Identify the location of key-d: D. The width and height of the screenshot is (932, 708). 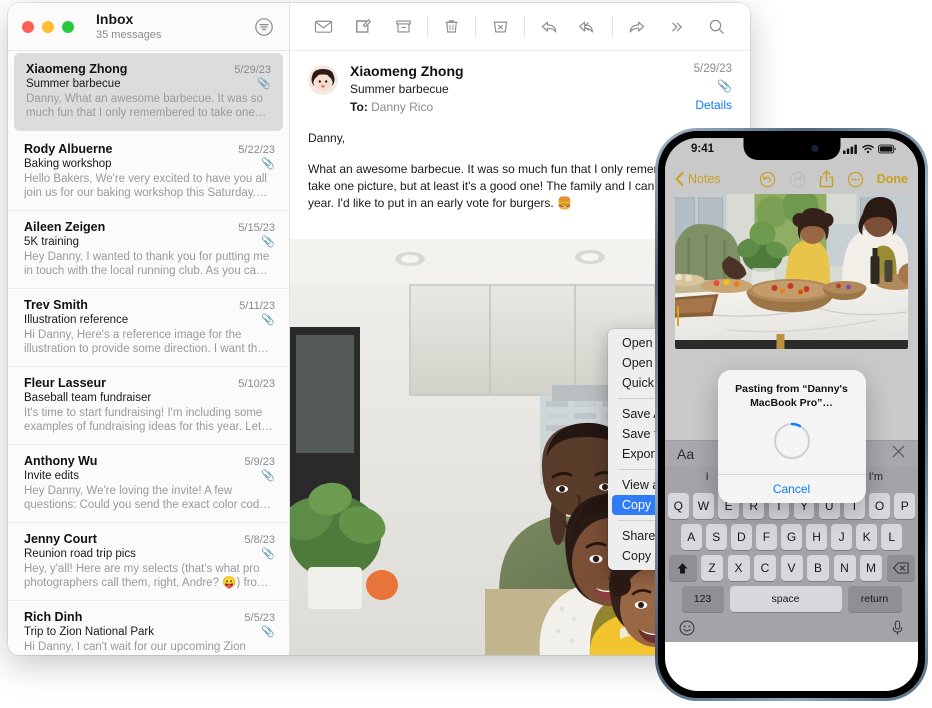
(741, 537).